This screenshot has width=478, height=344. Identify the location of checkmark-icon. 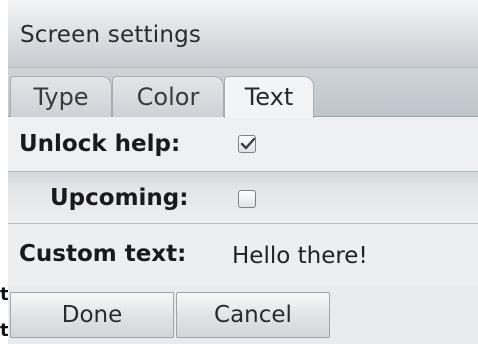
(248, 143).